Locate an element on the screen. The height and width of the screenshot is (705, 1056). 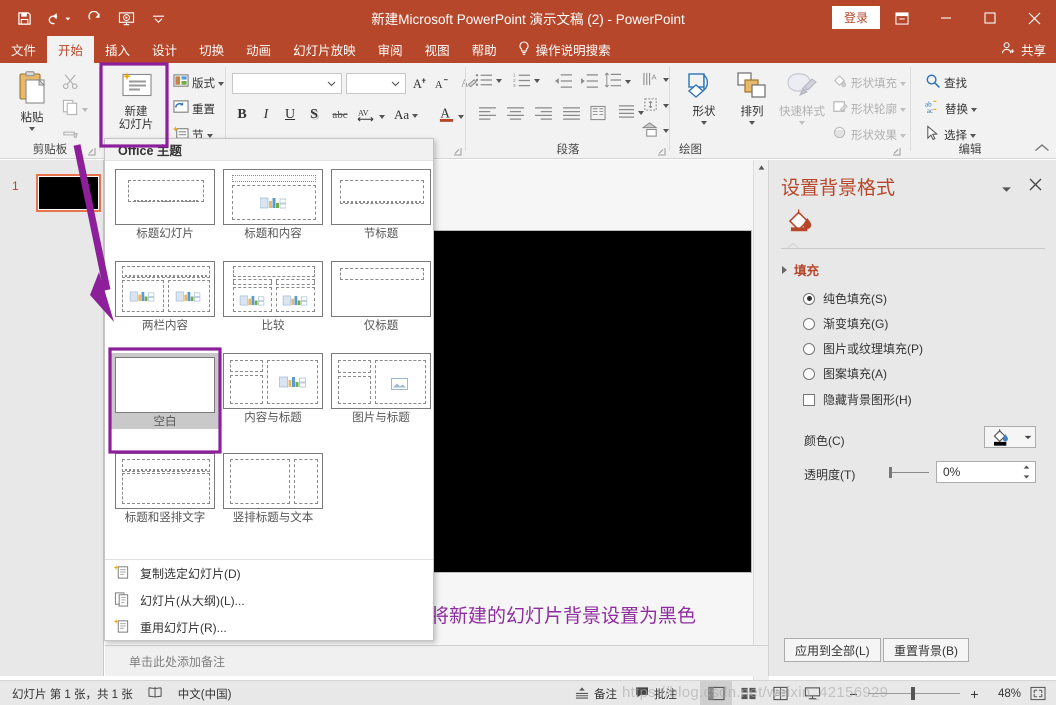
clipboard-dialog-launcher is located at coordinates (91, 151).